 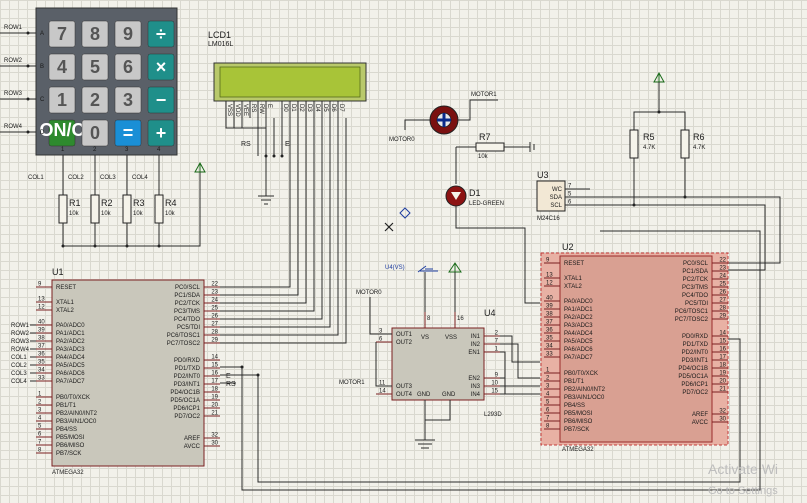 I want to click on r7-resistor: R7 10k, so click(x=495, y=146).